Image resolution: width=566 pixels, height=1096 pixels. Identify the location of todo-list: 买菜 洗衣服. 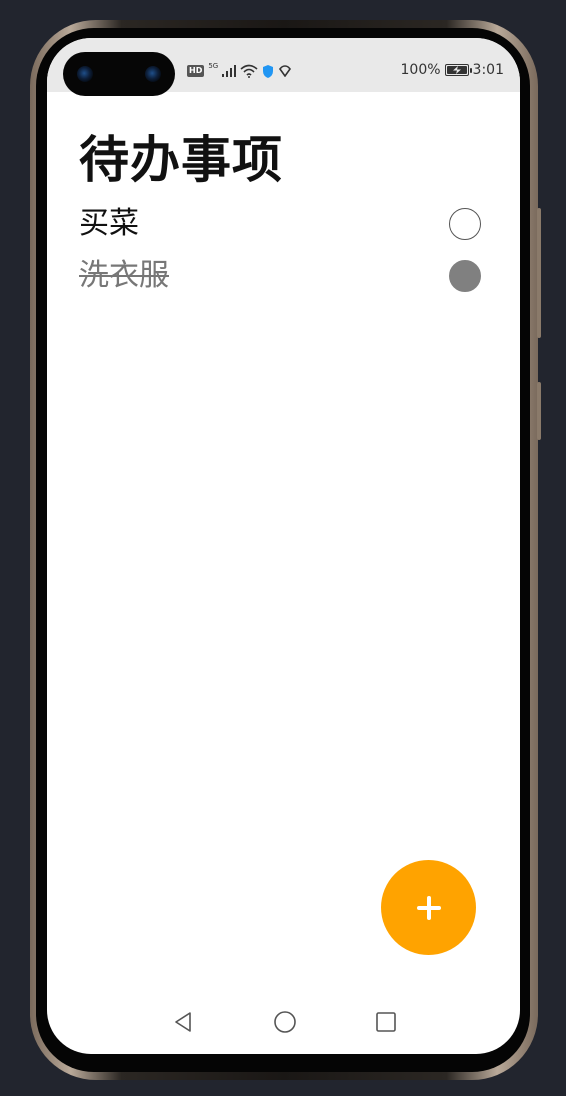
(280, 250).